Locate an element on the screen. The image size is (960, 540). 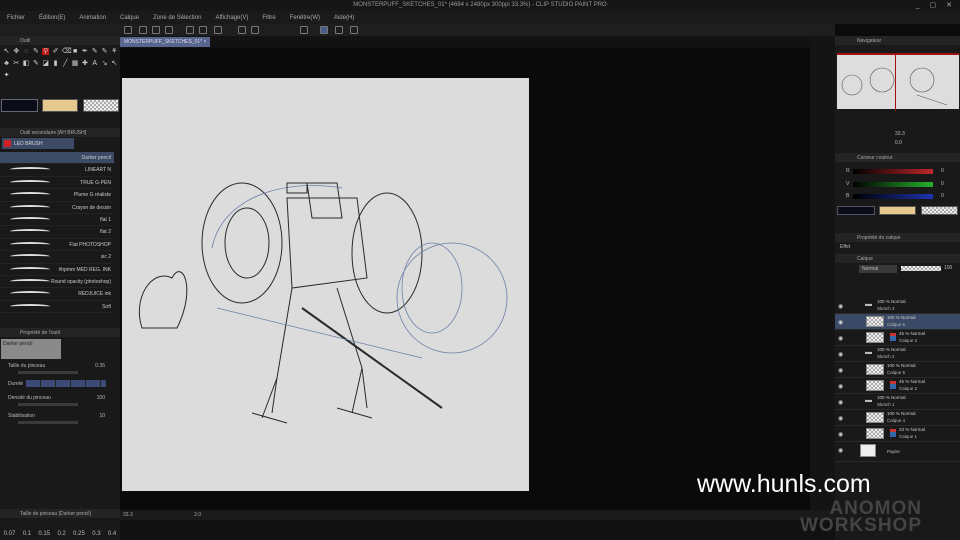
tool-icon: ✂ is located at coordinates (16, 63).